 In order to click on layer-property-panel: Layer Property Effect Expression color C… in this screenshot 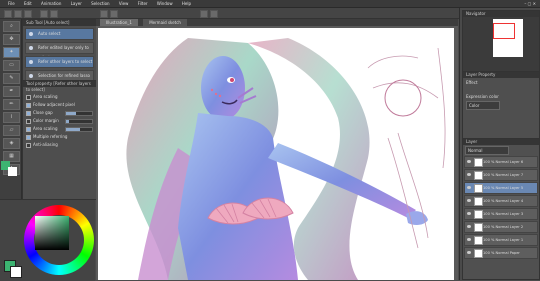, I will do `click(501, 105)`.